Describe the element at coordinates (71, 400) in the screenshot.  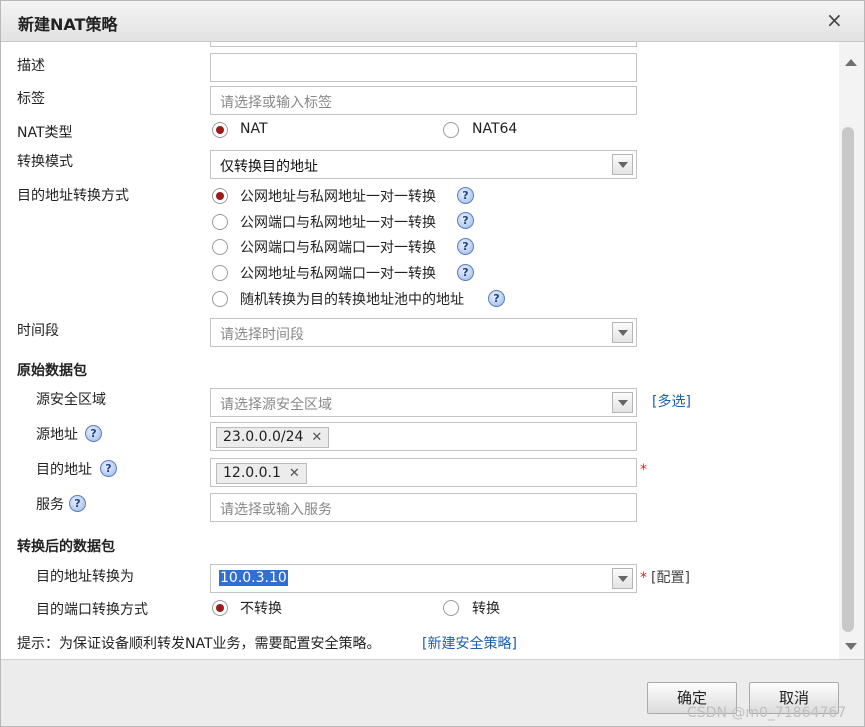
I see `src-zone-label: 源安全区域` at that location.